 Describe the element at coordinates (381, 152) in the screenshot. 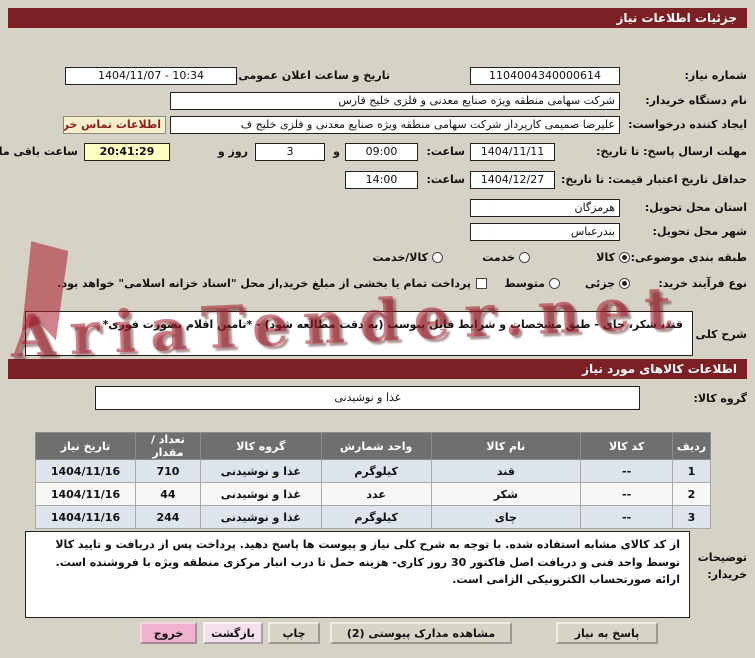

I see `reply-deadline-hour-field: 09:00` at that location.